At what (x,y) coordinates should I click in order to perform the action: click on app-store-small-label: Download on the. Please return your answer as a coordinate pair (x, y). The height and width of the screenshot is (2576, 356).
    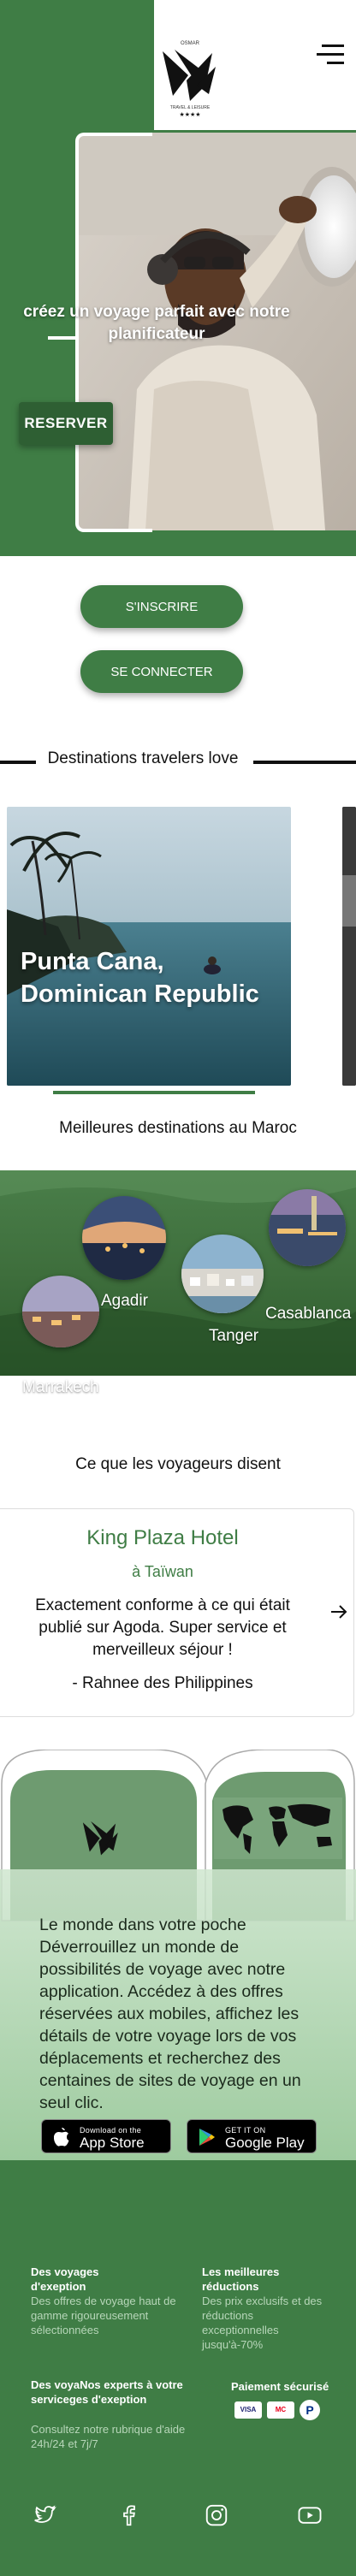
    Looking at the image, I should click on (111, 2130).